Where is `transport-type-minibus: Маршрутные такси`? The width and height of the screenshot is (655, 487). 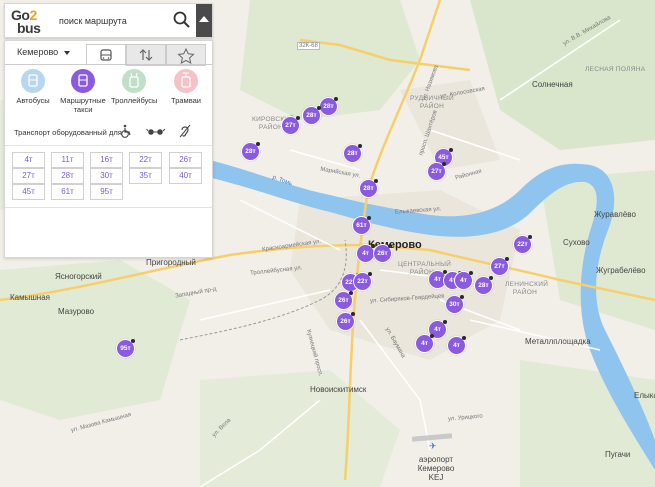 transport-type-minibus: Маршрутные такси is located at coordinates (83, 91).